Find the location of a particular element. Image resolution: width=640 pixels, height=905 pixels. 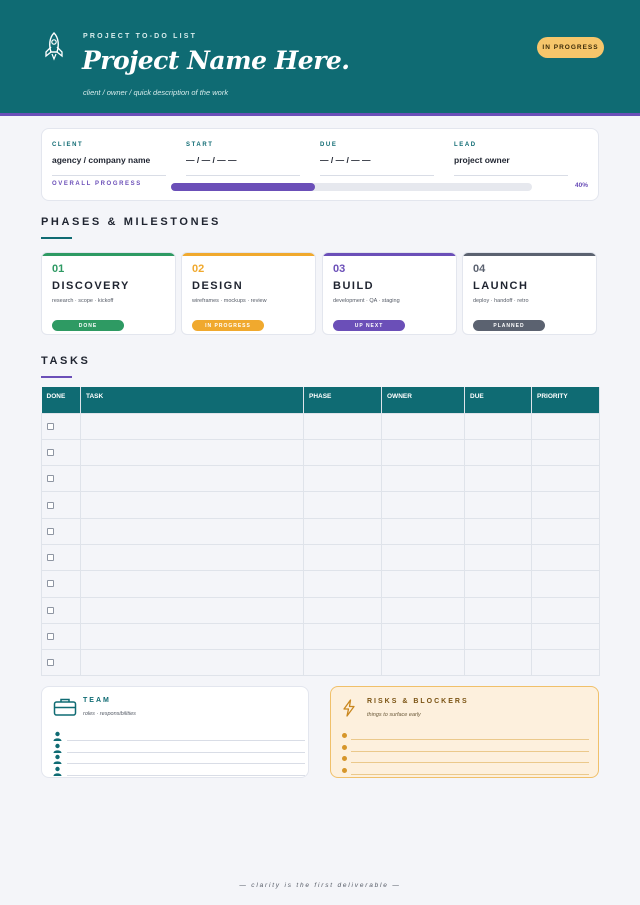

lead-value: project owner is located at coordinates (511, 165).